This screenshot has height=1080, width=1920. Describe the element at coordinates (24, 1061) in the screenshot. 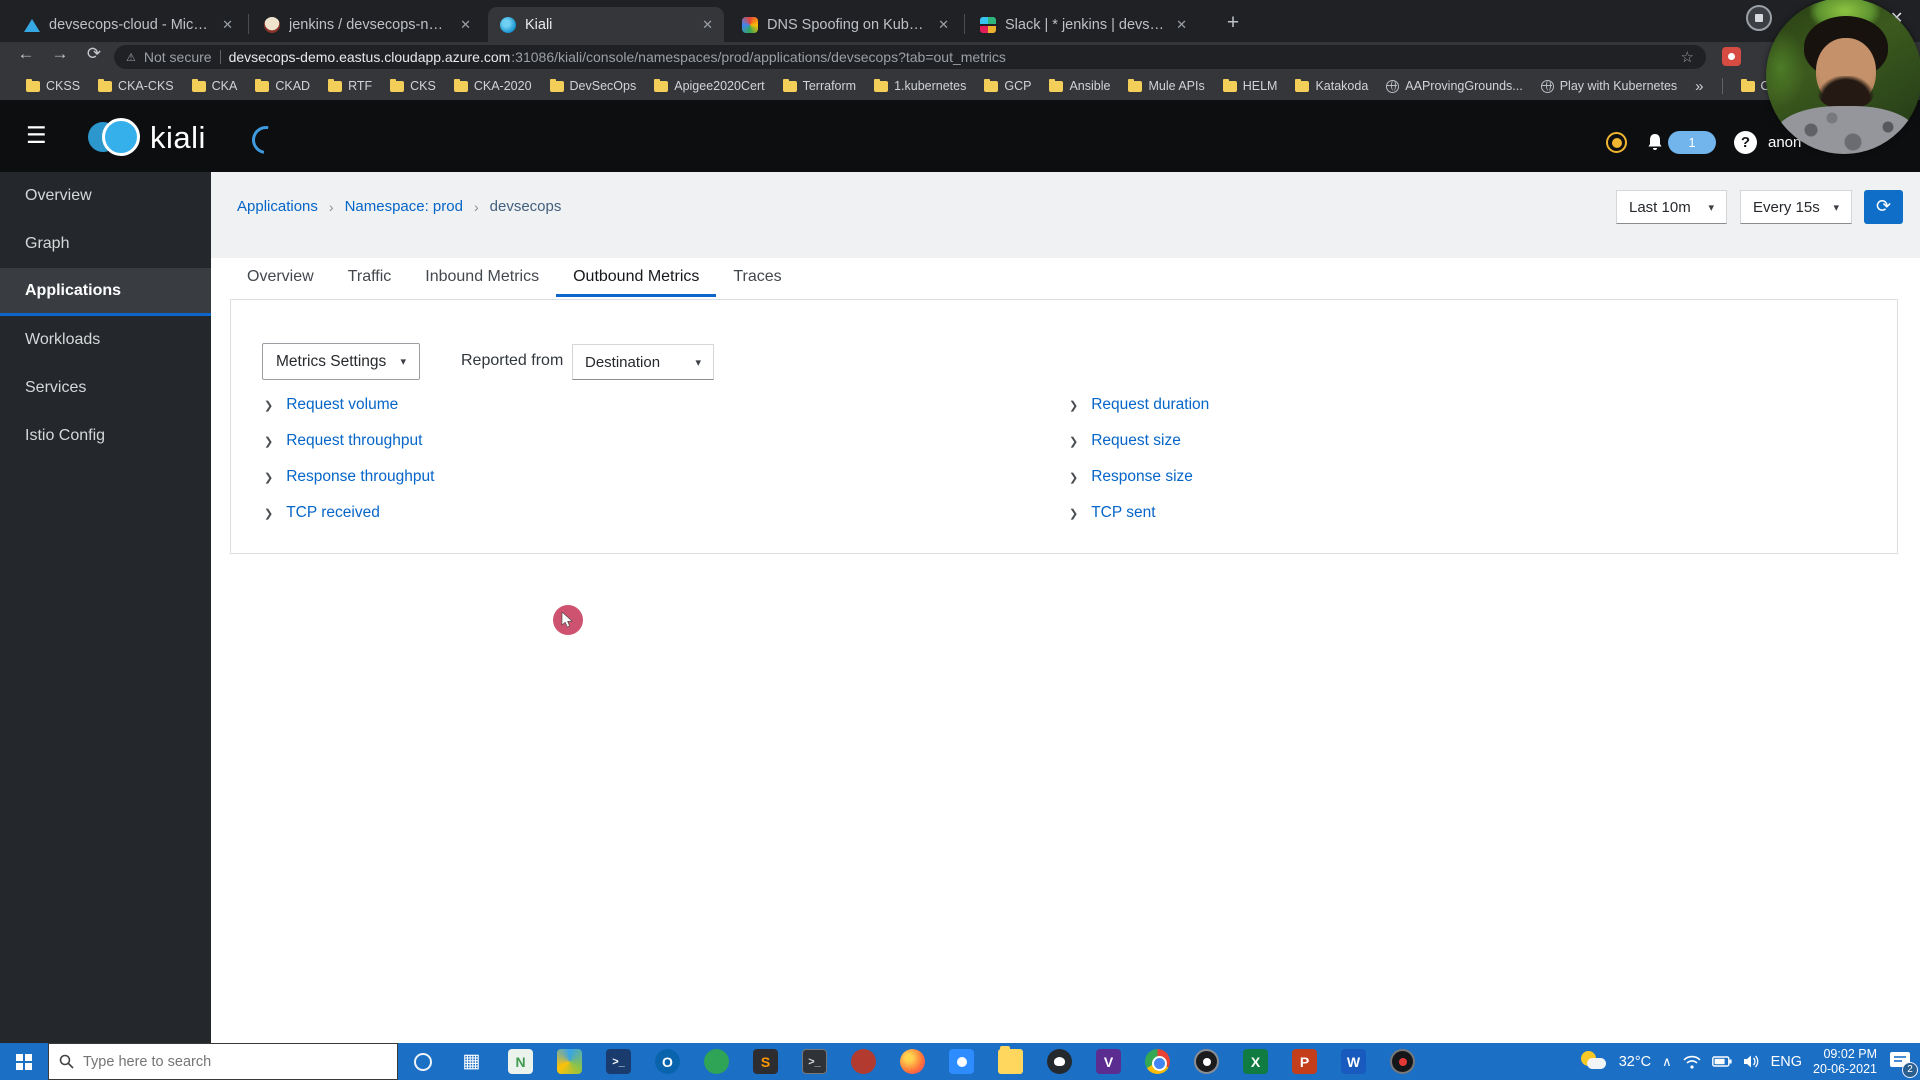

I see `start-button` at that location.